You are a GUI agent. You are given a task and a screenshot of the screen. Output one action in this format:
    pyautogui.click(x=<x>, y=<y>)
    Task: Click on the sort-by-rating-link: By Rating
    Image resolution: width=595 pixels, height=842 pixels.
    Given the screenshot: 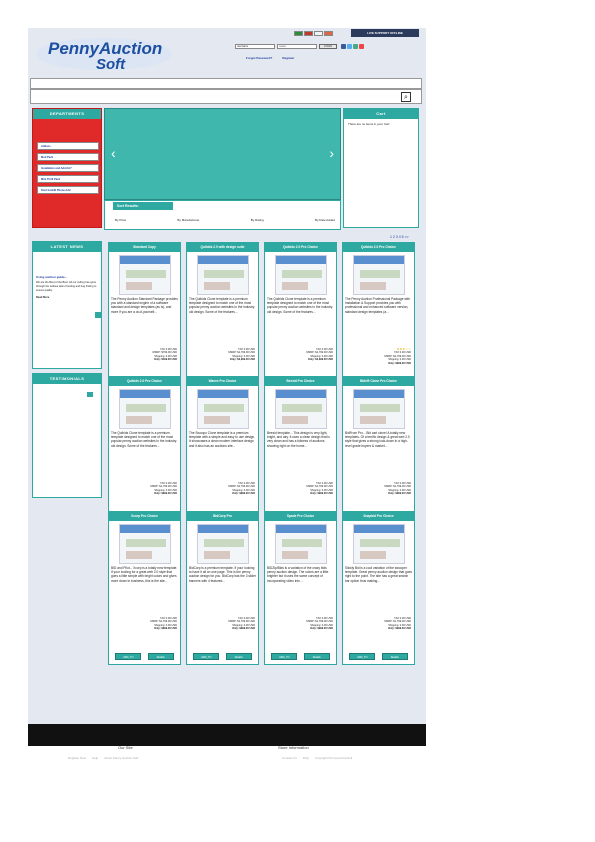 What is the action you would take?
    pyautogui.click(x=257, y=220)
    